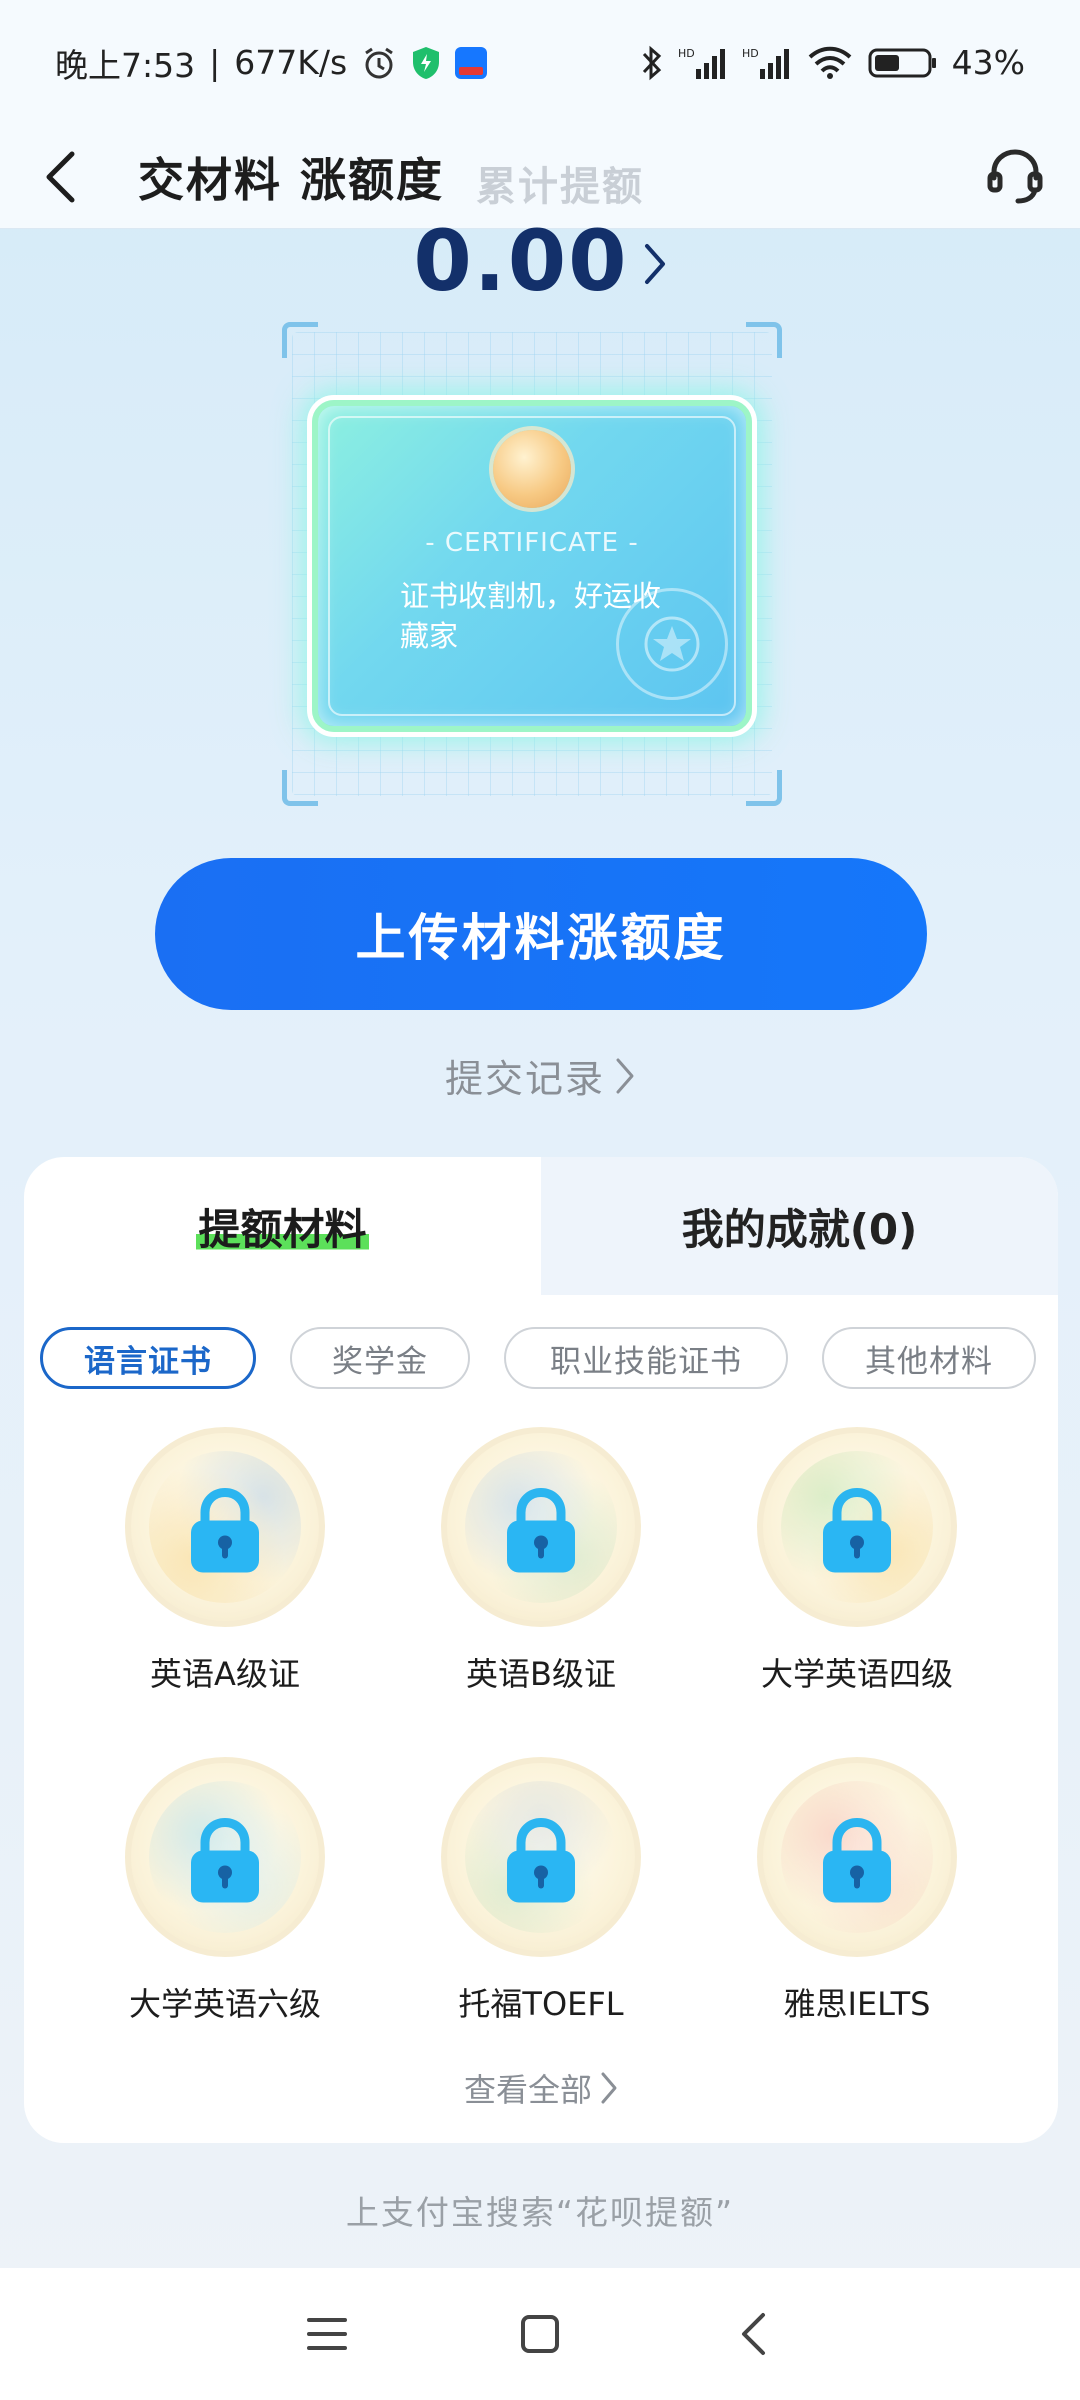 The height and width of the screenshot is (2400, 1080). I want to click on headset-icon, so click(1015, 175).